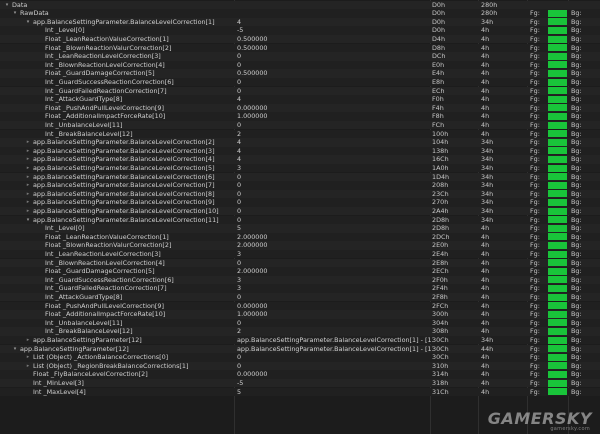  I want to click on tree-row: Int _AttackGuardType[8] 4 F0h 4h Fg: Bg:, so click(300, 99).